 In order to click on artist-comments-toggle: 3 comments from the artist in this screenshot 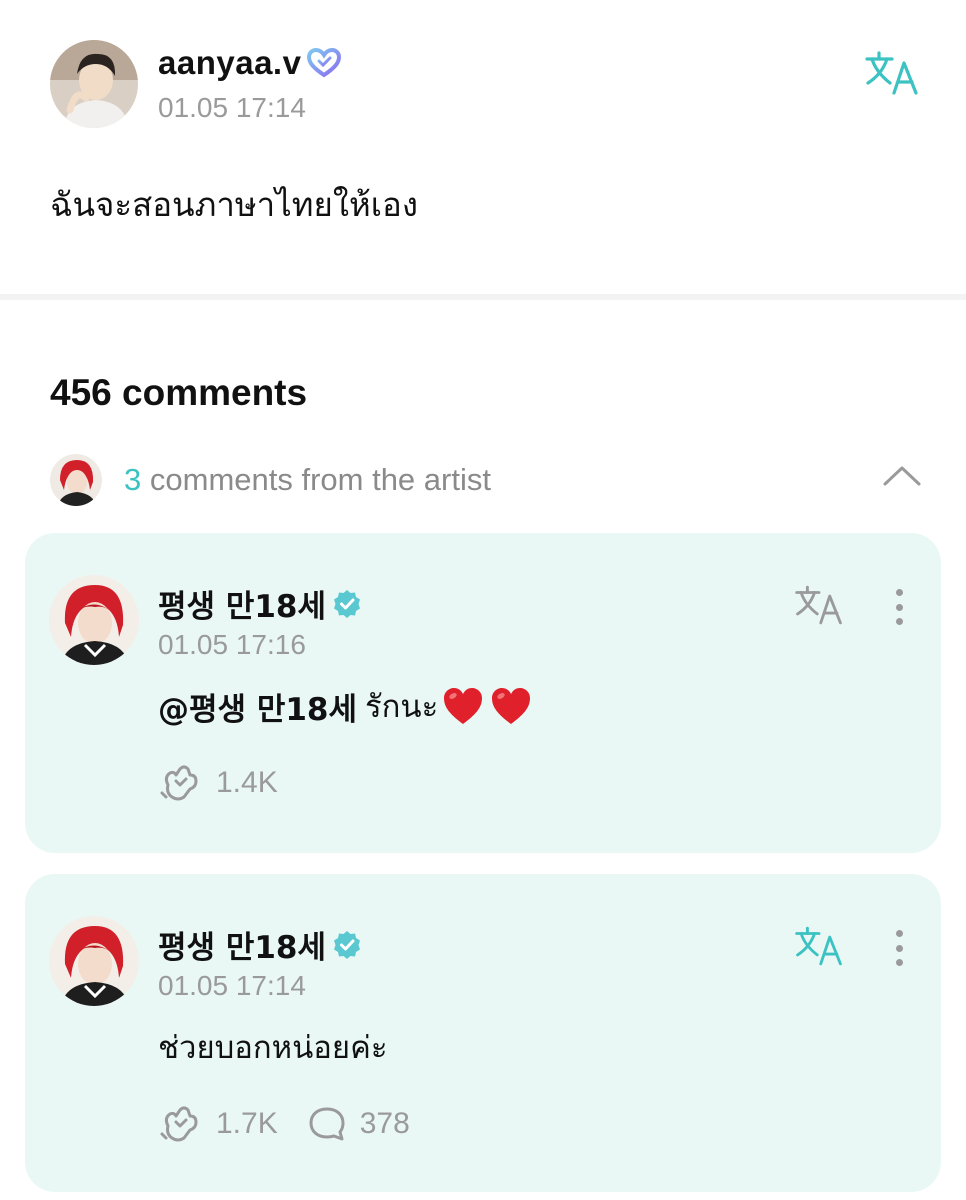, I will do `click(486, 479)`.